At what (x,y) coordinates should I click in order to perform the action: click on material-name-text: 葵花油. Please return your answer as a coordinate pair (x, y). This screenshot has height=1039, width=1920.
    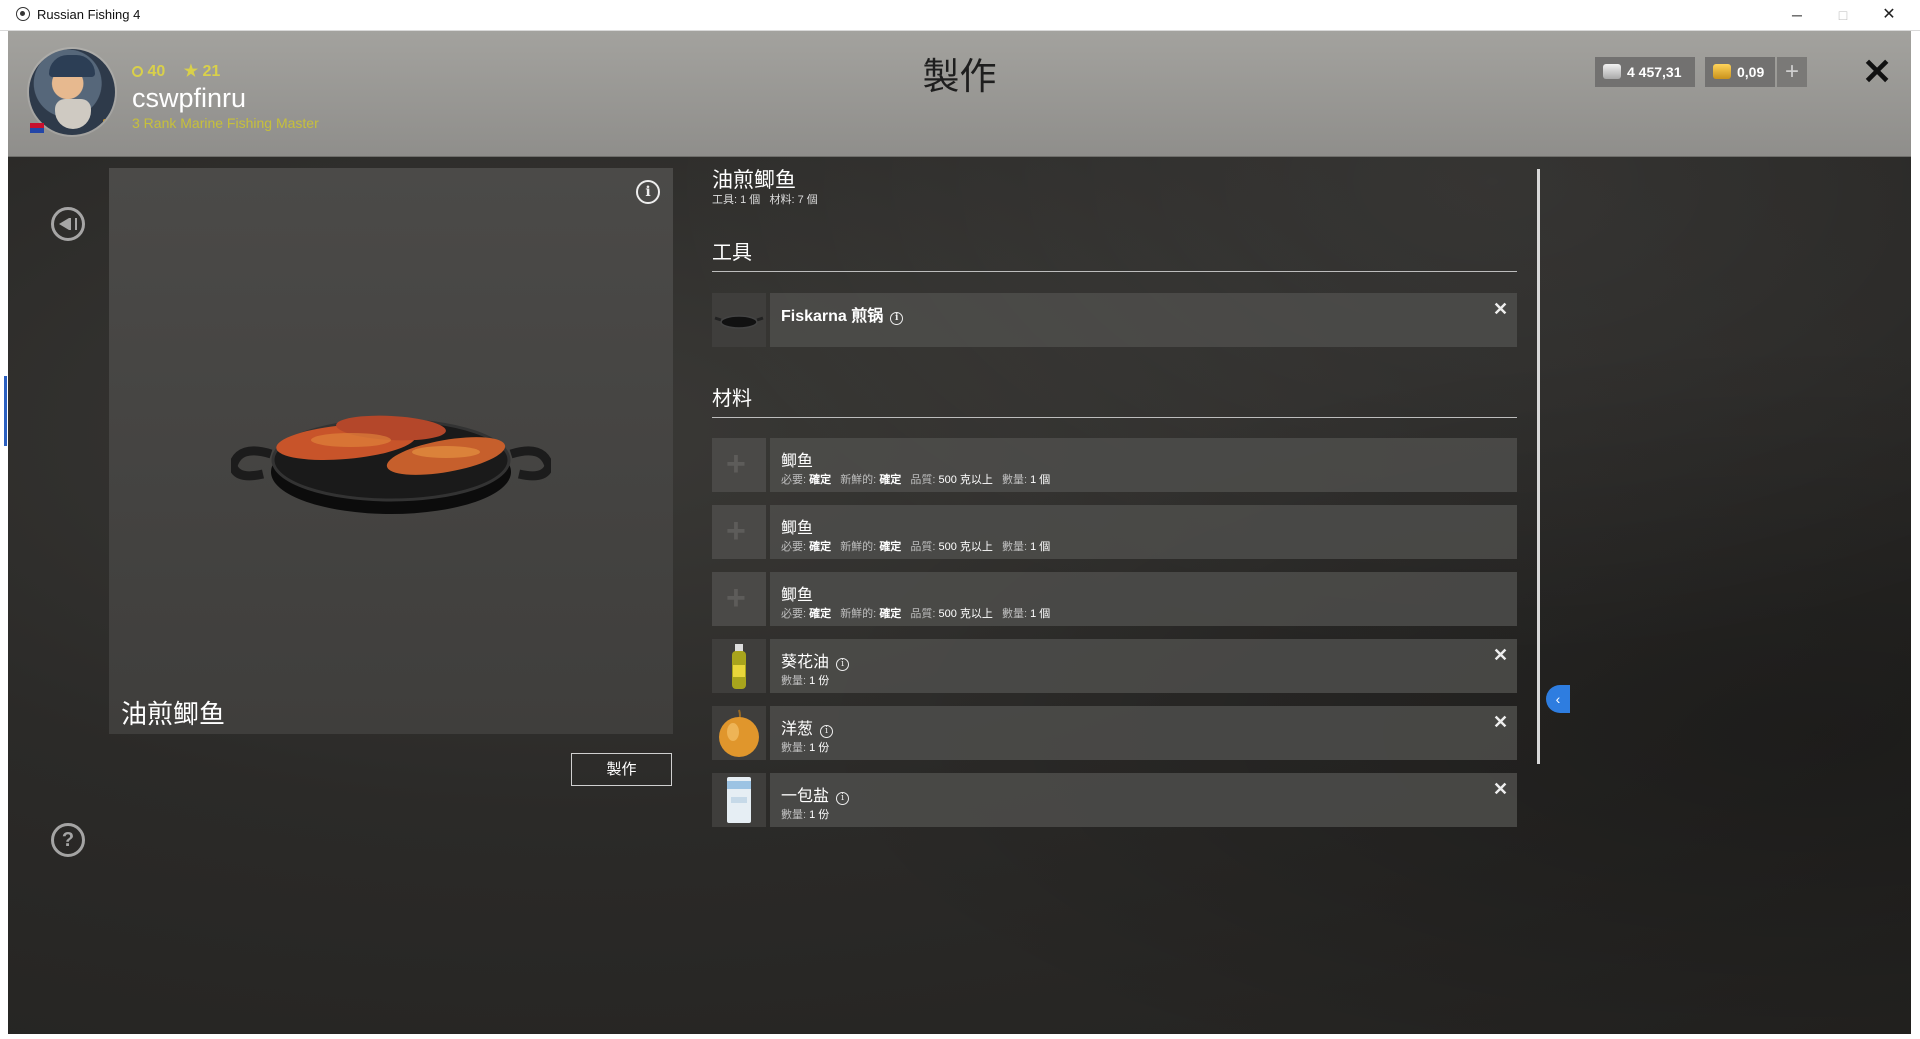
    Looking at the image, I should click on (805, 662).